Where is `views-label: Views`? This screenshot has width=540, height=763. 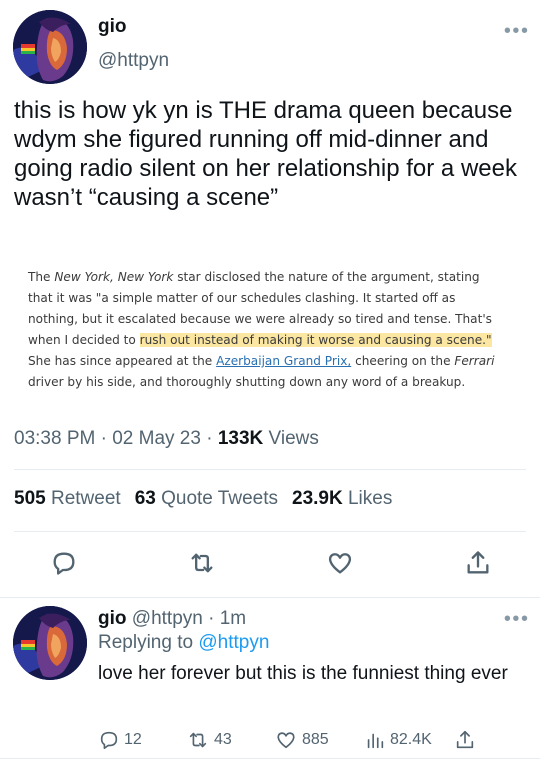 views-label: Views is located at coordinates (291, 438).